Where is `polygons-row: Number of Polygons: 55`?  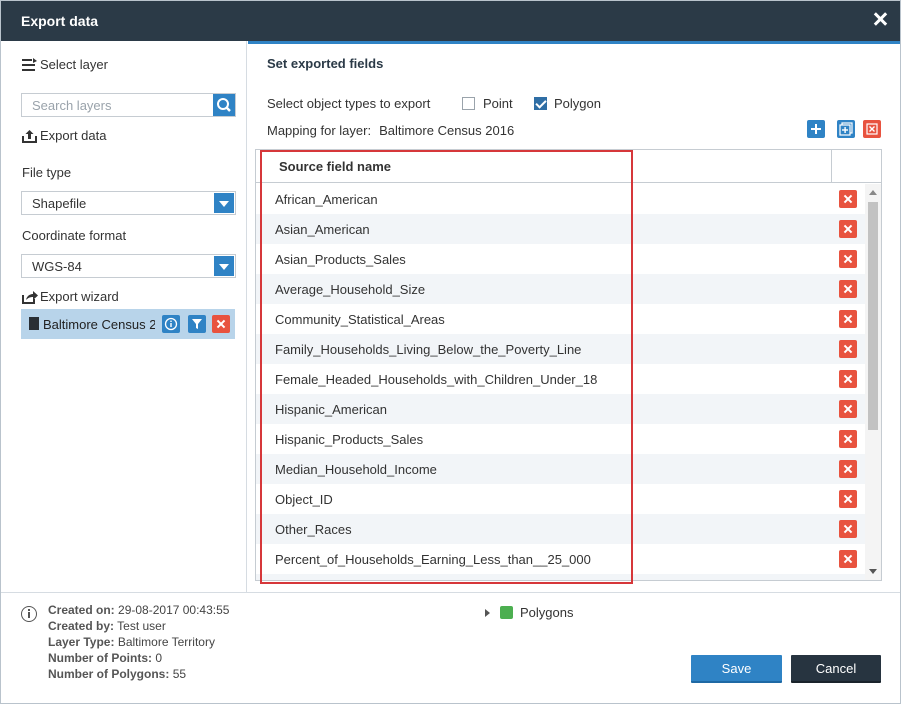 polygons-row: Number of Polygons: 55 is located at coordinates (117, 674).